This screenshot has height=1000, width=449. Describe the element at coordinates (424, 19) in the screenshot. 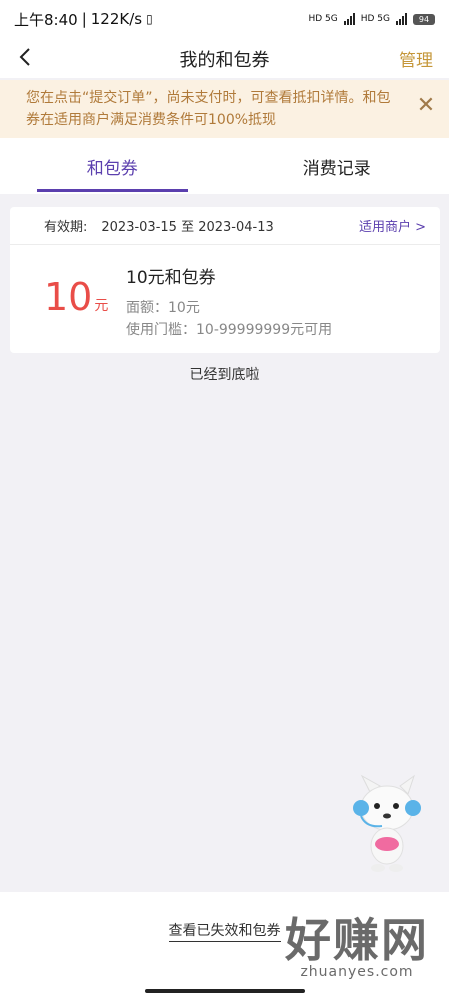

I see `battery-icon: 94` at that location.